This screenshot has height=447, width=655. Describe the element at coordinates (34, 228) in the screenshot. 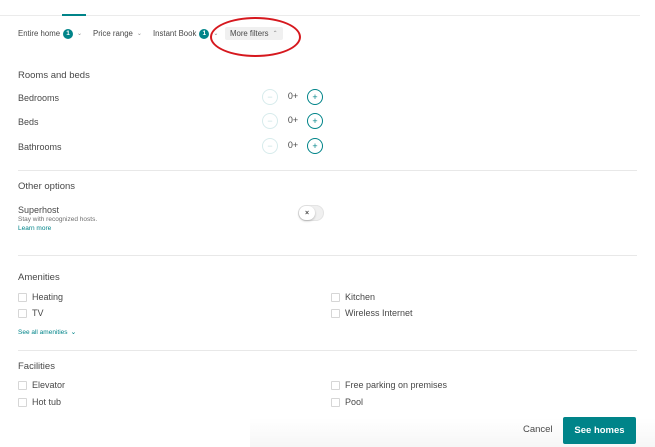

I see `learn-more-link: Learn more` at that location.